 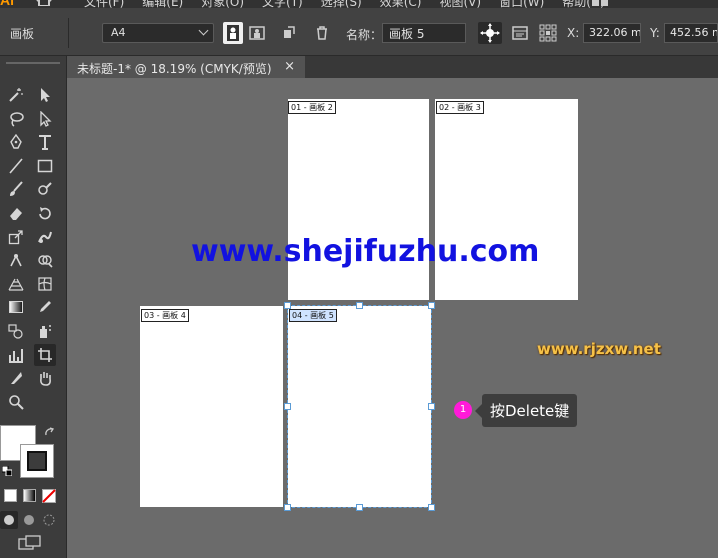 What do you see at coordinates (45, 119) in the screenshot?
I see `tool-direct-selection` at bounding box center [45, 119].